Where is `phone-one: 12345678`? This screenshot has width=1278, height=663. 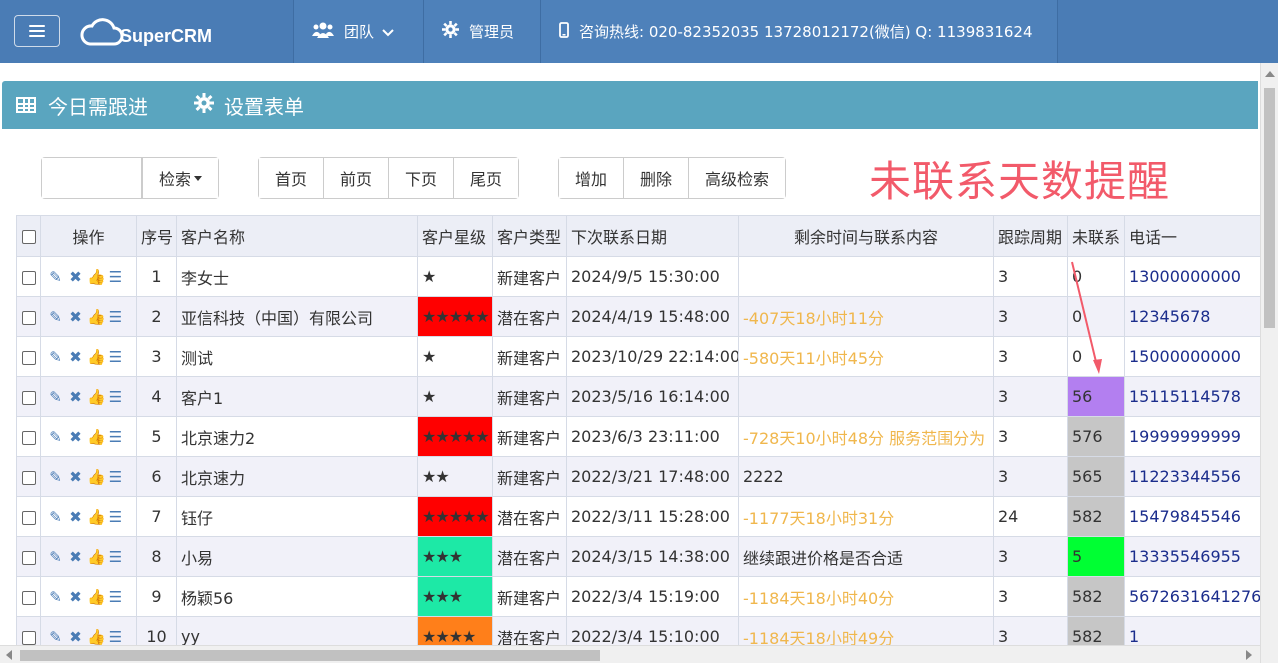
phone-one: 12345678 is located at coordinates (1192, 316).